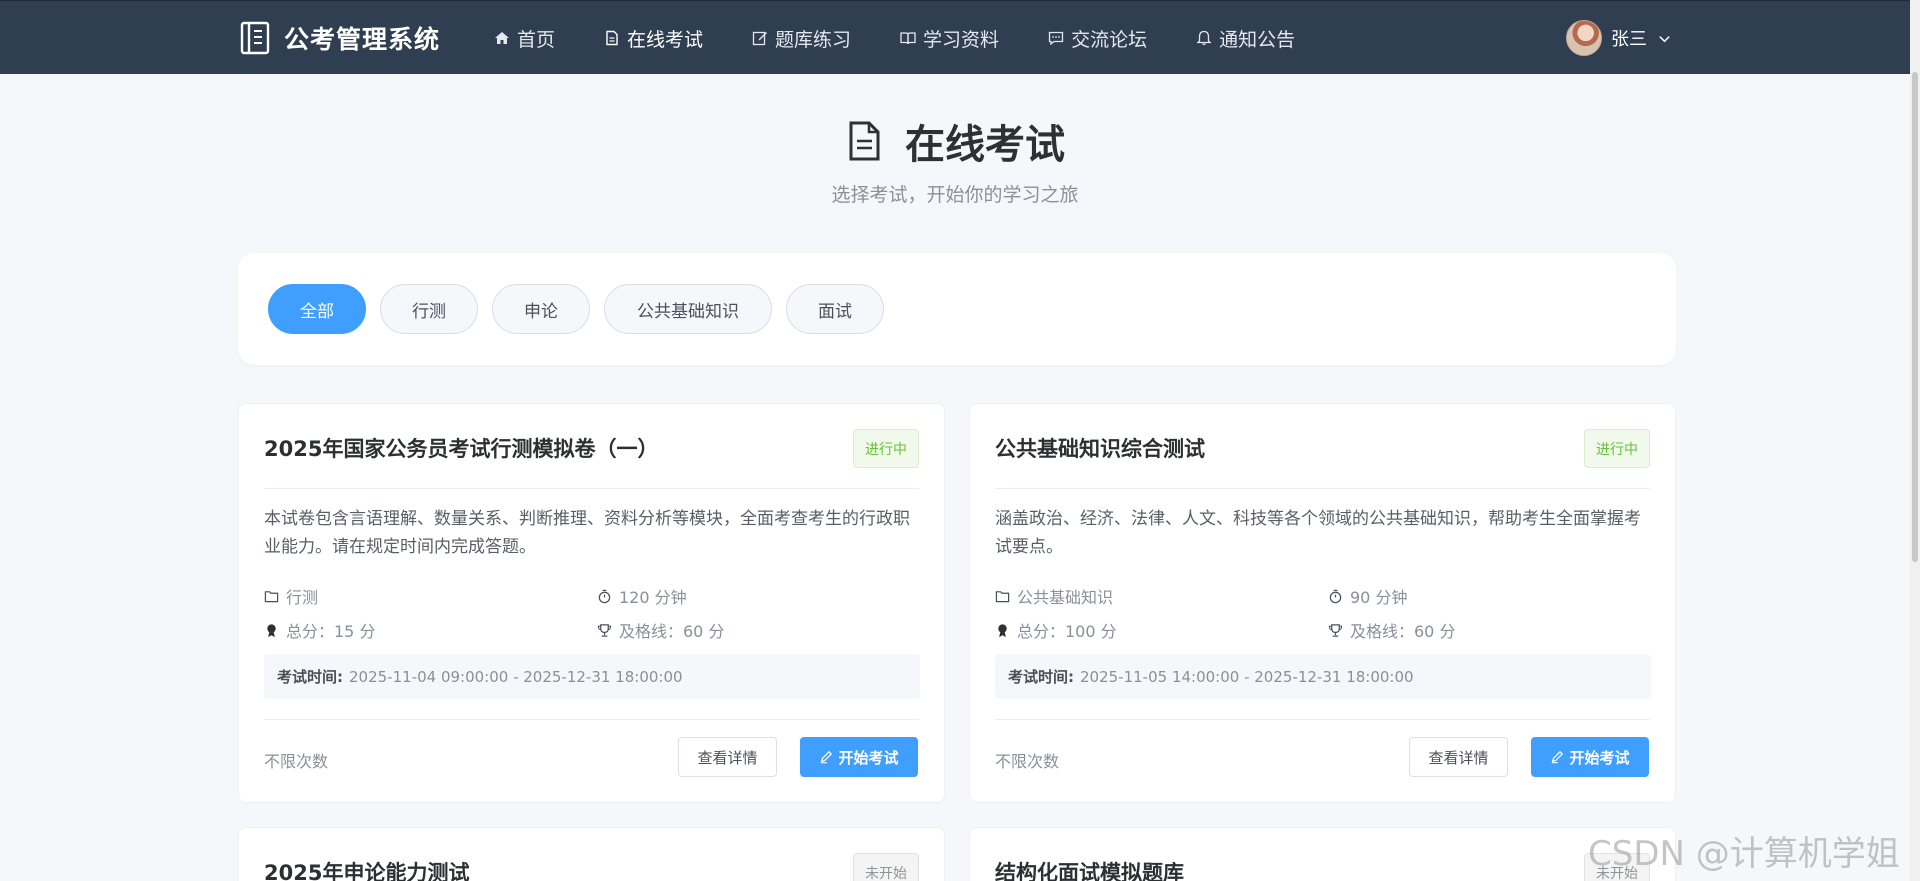  Describe the element at coordinates (1065, 597) in the screenshot. I see `exam-category-text: 公共基础知识` at that location.